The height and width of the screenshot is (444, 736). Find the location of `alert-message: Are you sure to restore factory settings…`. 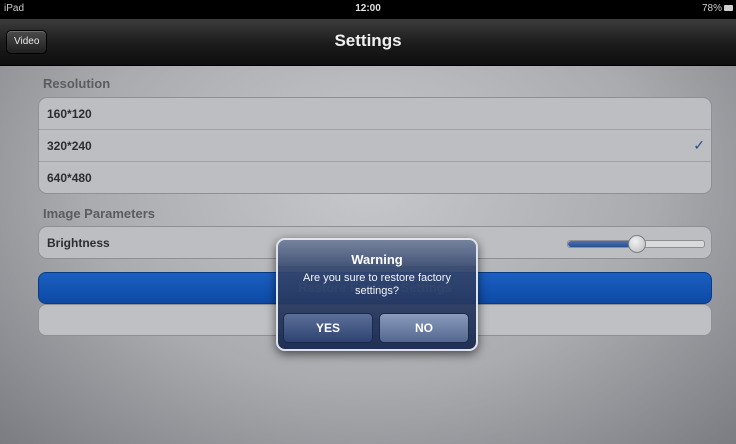

alert-message: Are you sure to restore factory settings… is located at coordinates (377, 284).